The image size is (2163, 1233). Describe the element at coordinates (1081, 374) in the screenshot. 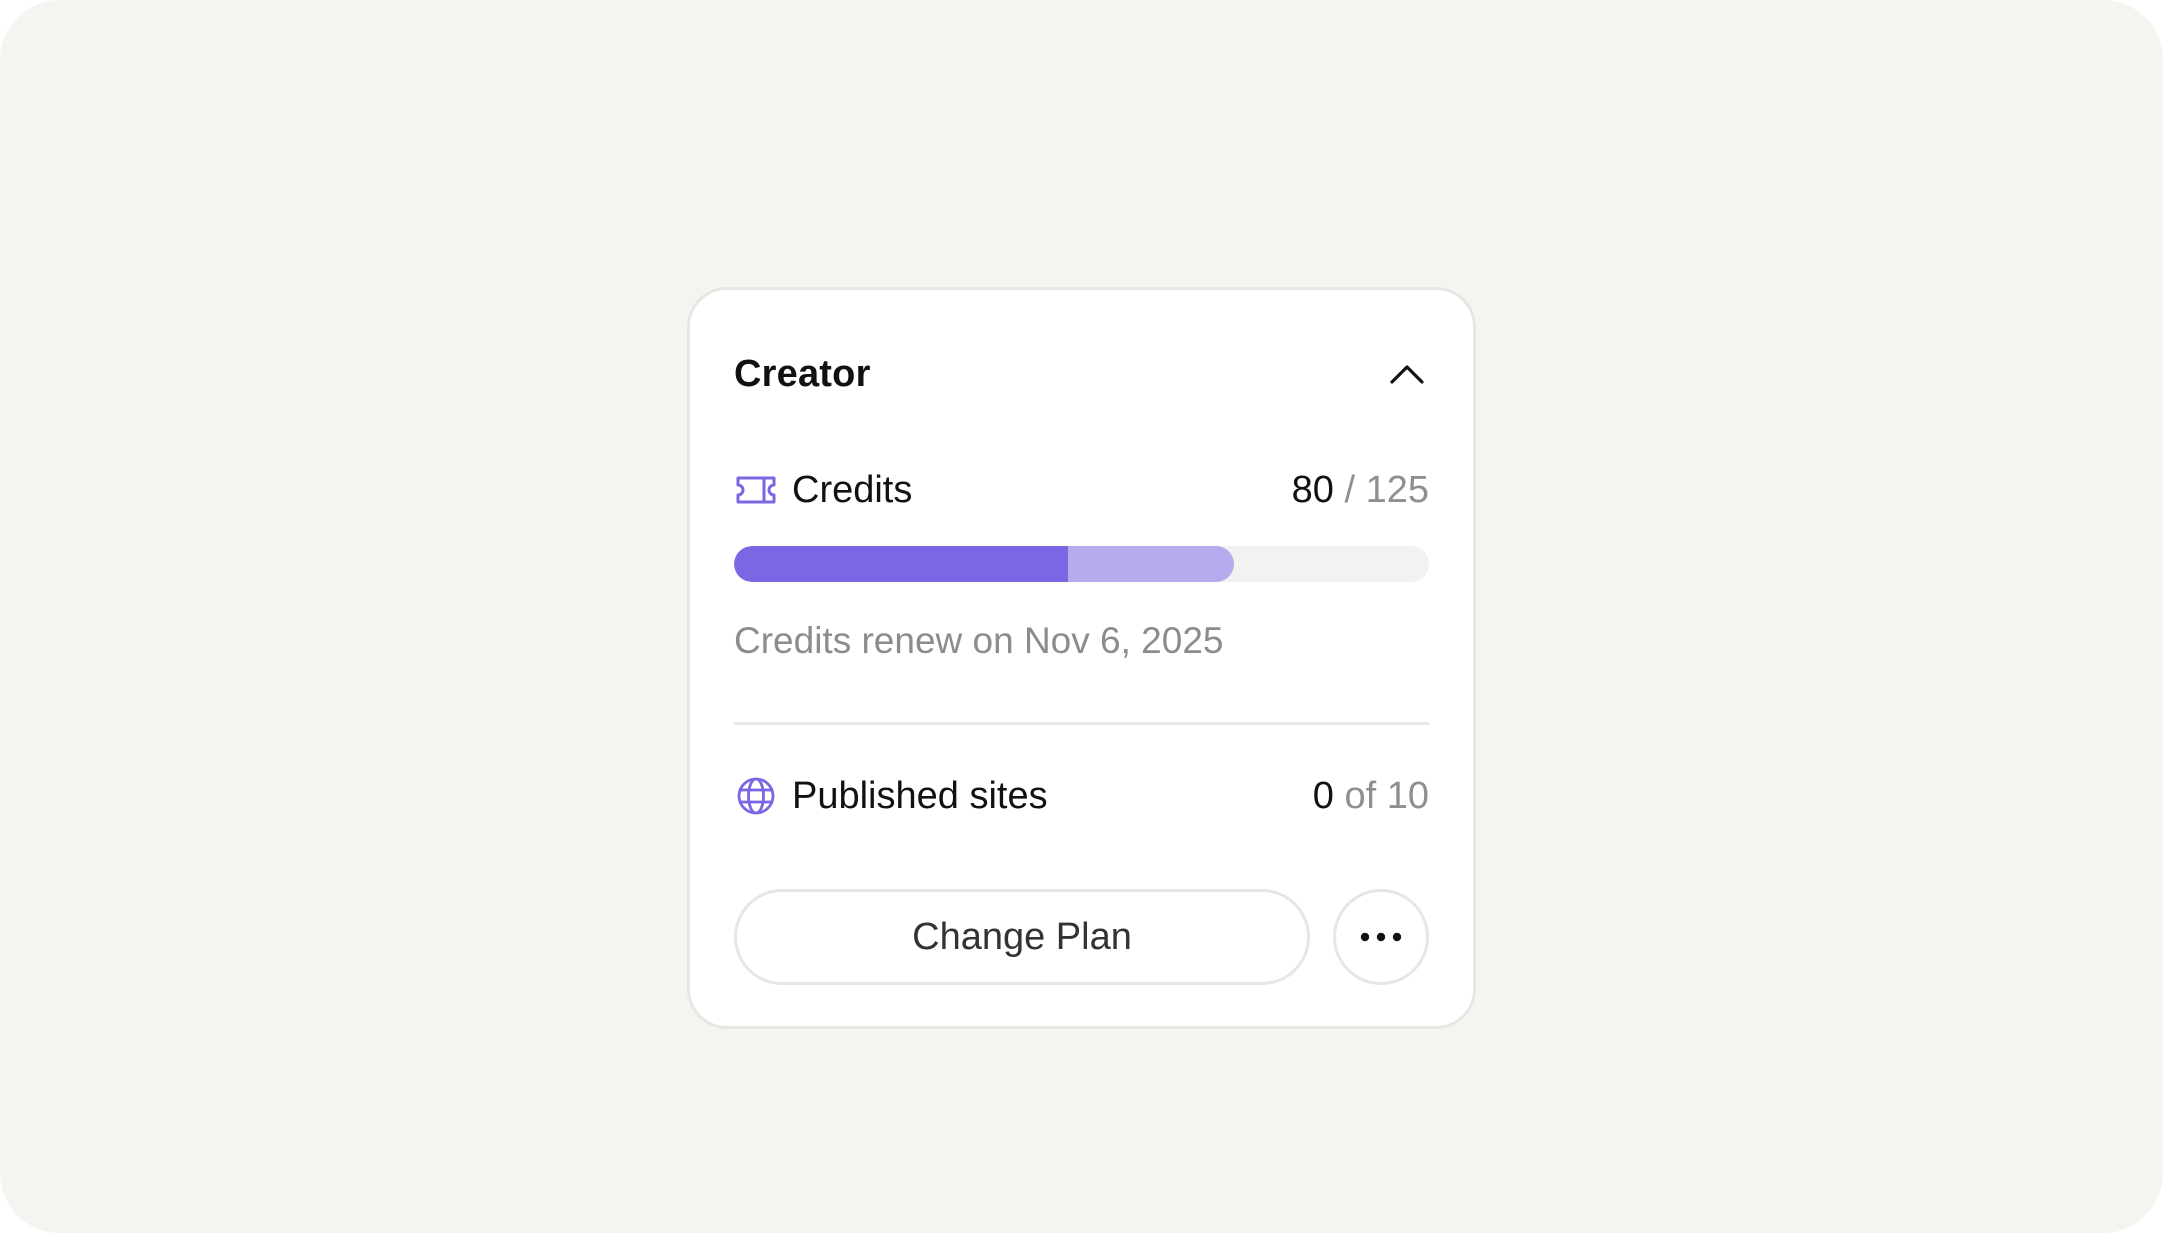

I see `plan-header: Creator` at that location.